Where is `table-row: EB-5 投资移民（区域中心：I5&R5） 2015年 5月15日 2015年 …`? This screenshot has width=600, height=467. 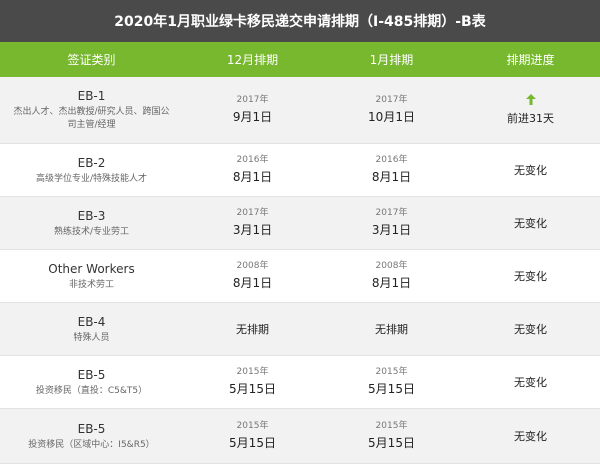 table-row: EB-5 投资移民（区域中心：I5&R5） 2015年 5月15日 2015年 … is located at coordinates (300, 436).